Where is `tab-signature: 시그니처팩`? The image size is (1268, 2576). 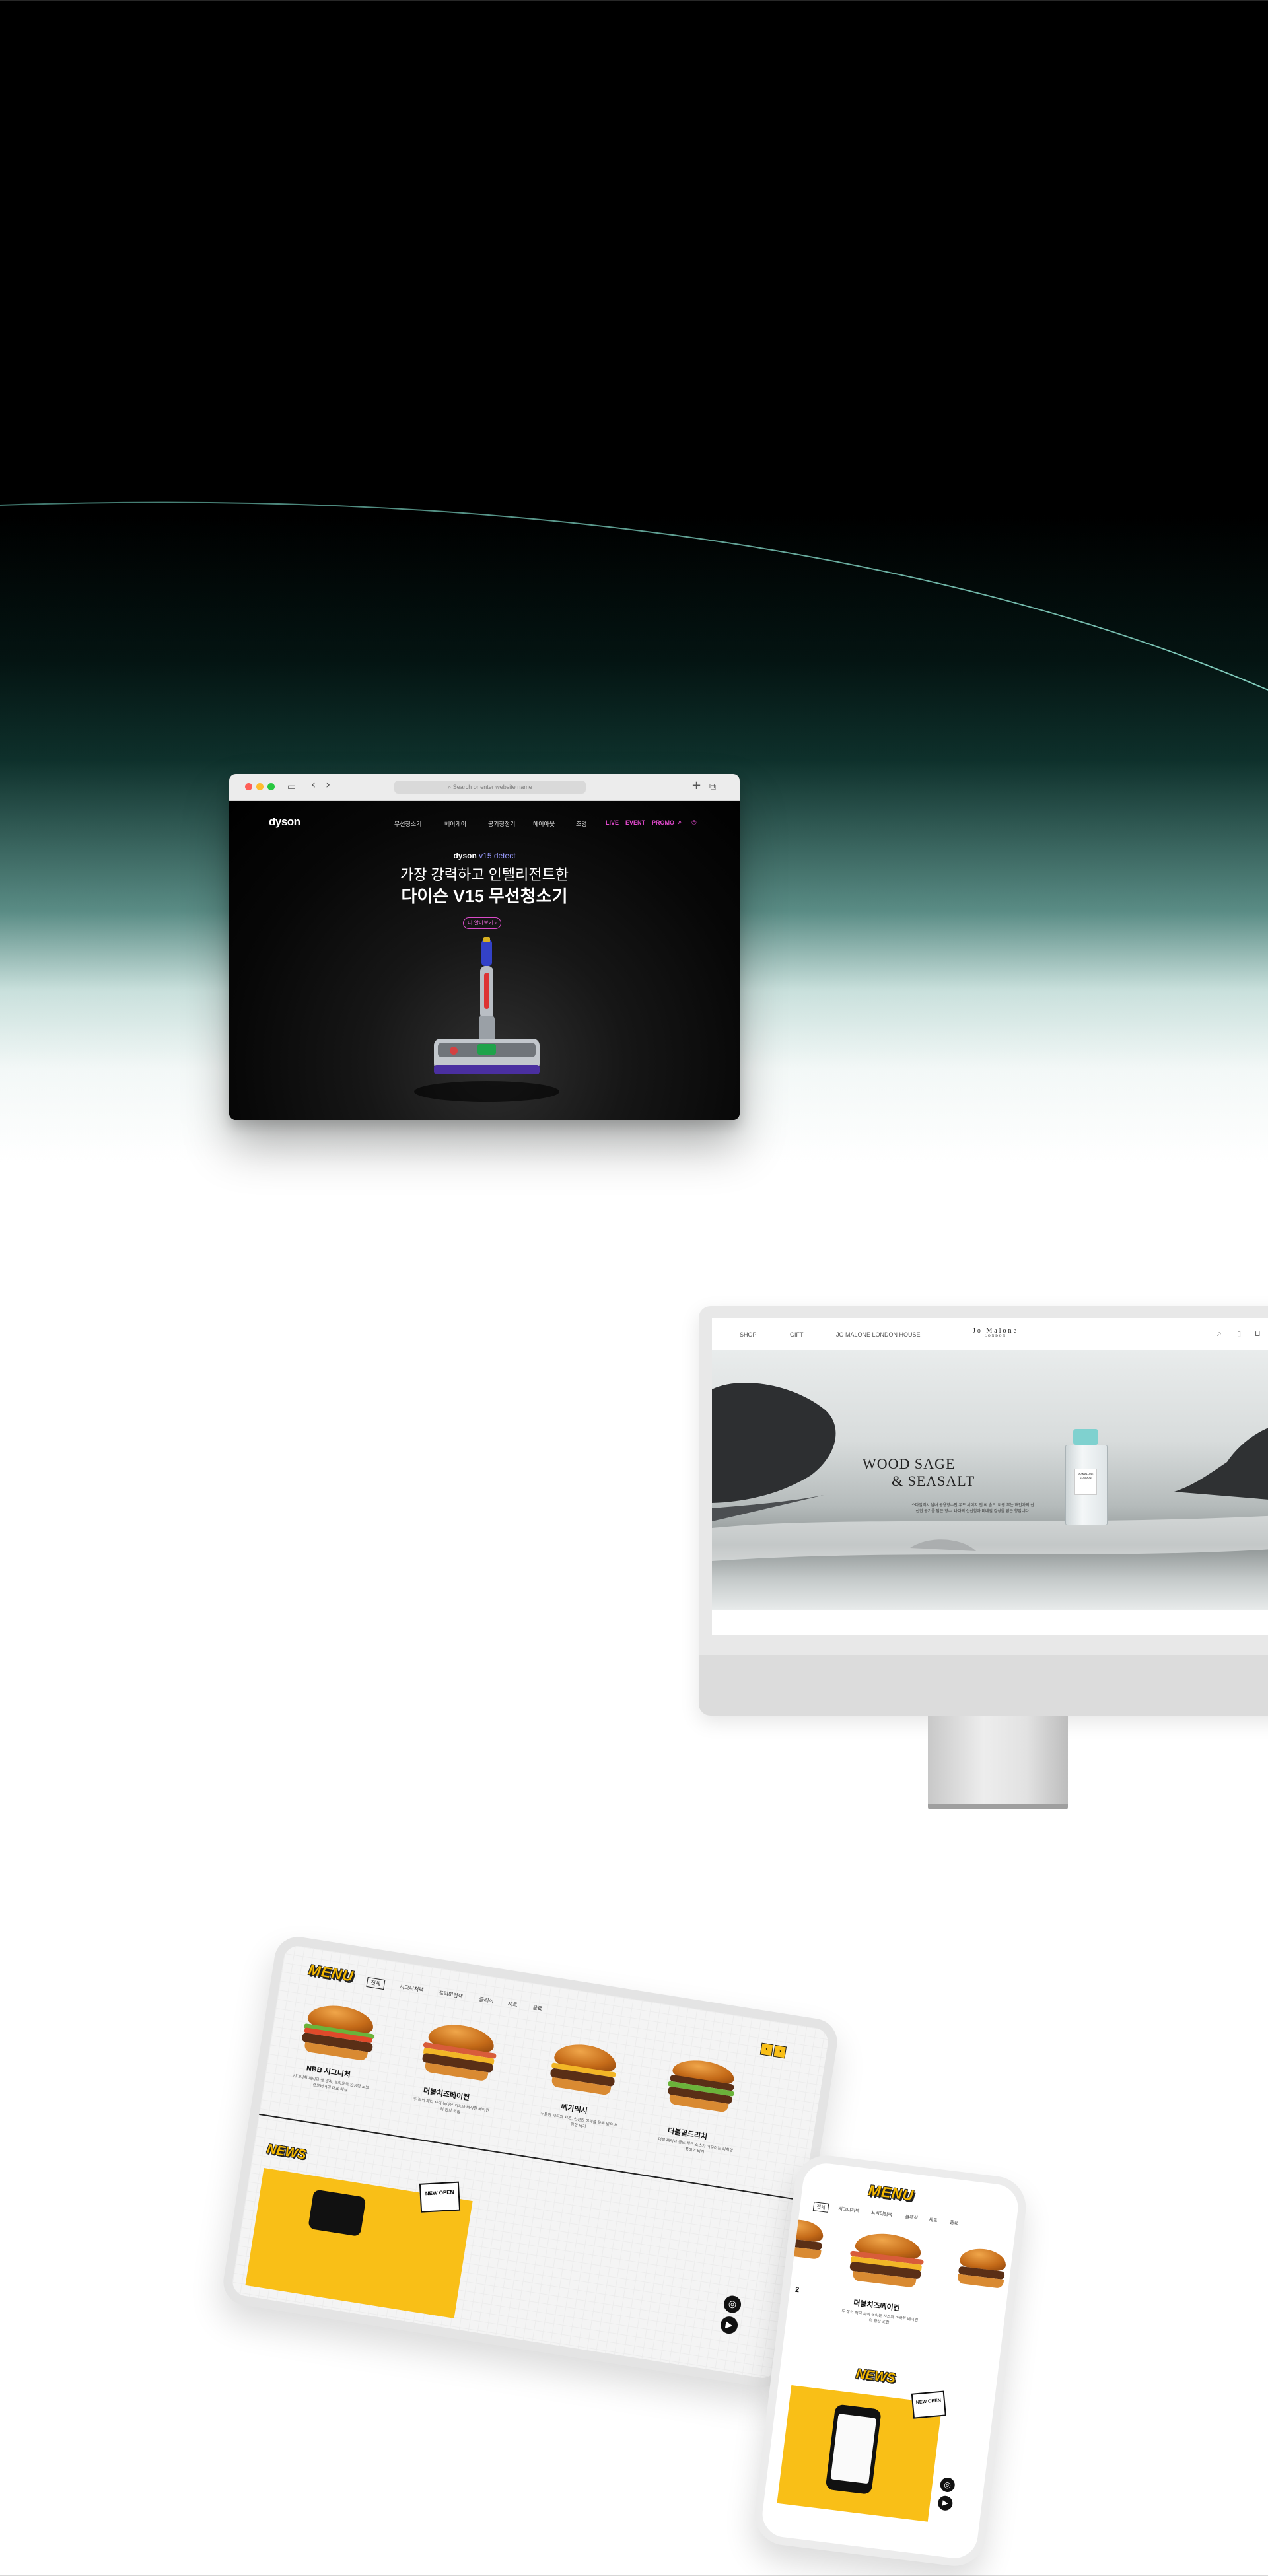 tab-signature: 시그니처팩 is located at coordinates (849, 2211).